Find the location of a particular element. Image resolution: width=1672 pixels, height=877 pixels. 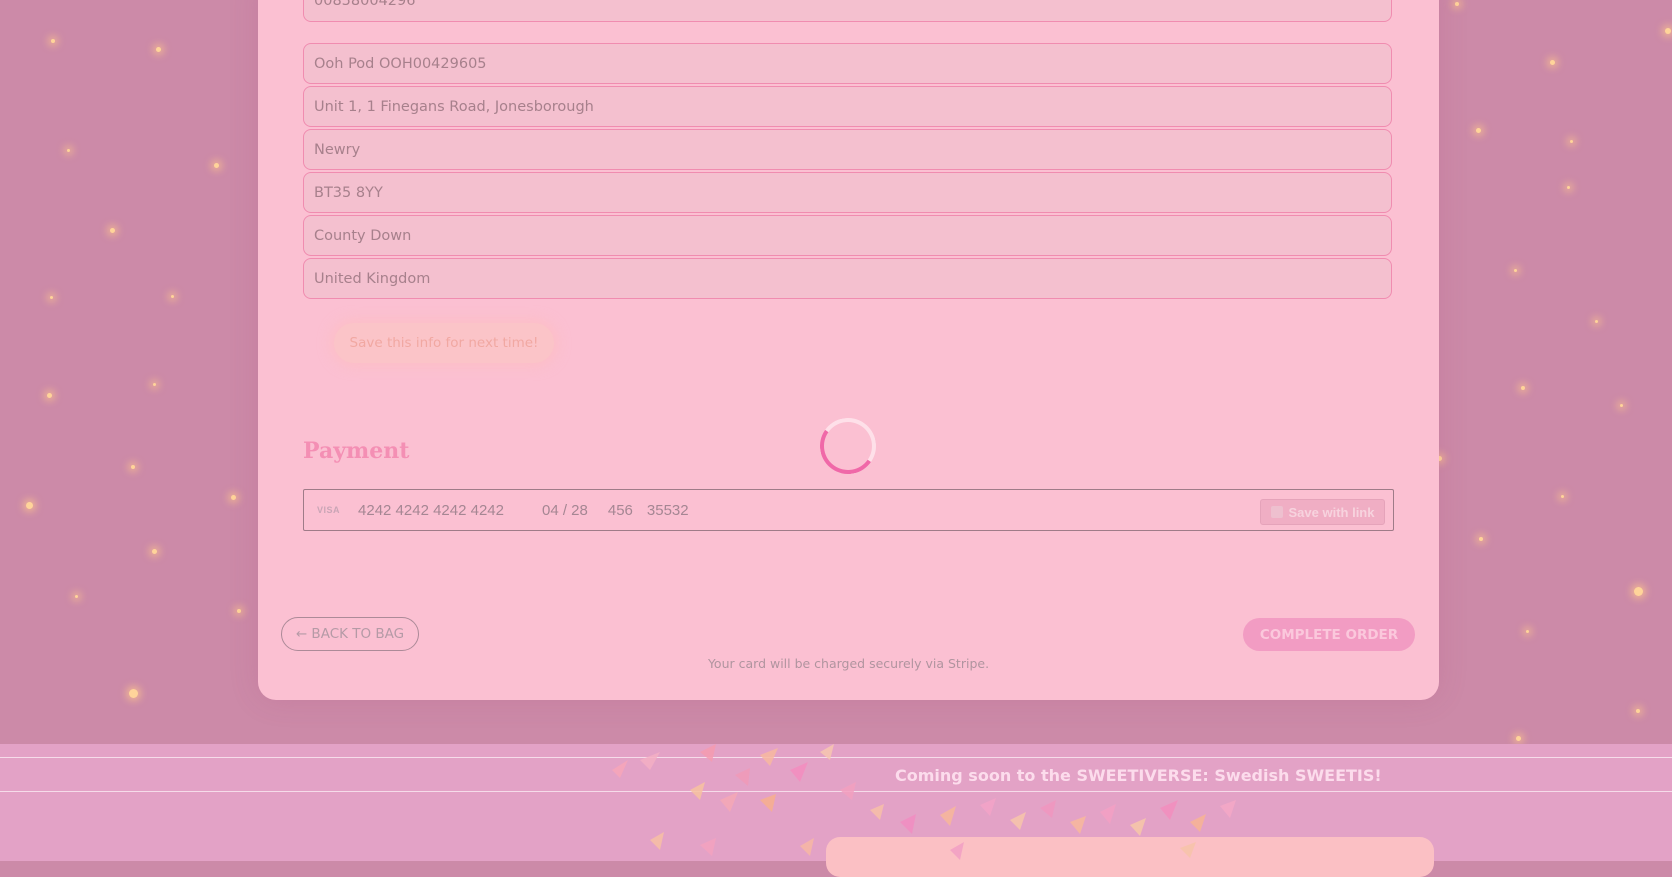

link-checkbox-icon is located at coordinates (1276, 512).